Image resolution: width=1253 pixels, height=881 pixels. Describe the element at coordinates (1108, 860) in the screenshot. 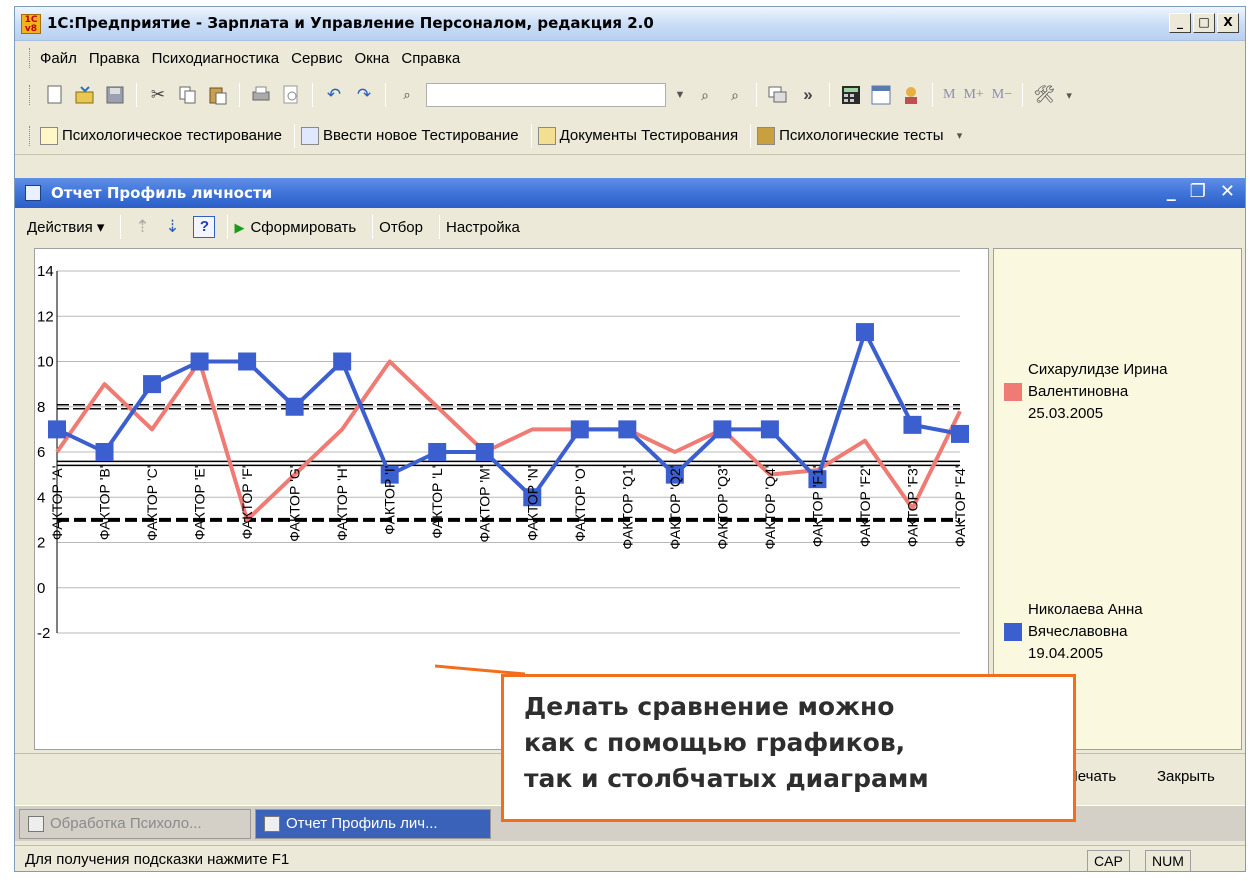

I see `caps-indicator: CAP` at that location.